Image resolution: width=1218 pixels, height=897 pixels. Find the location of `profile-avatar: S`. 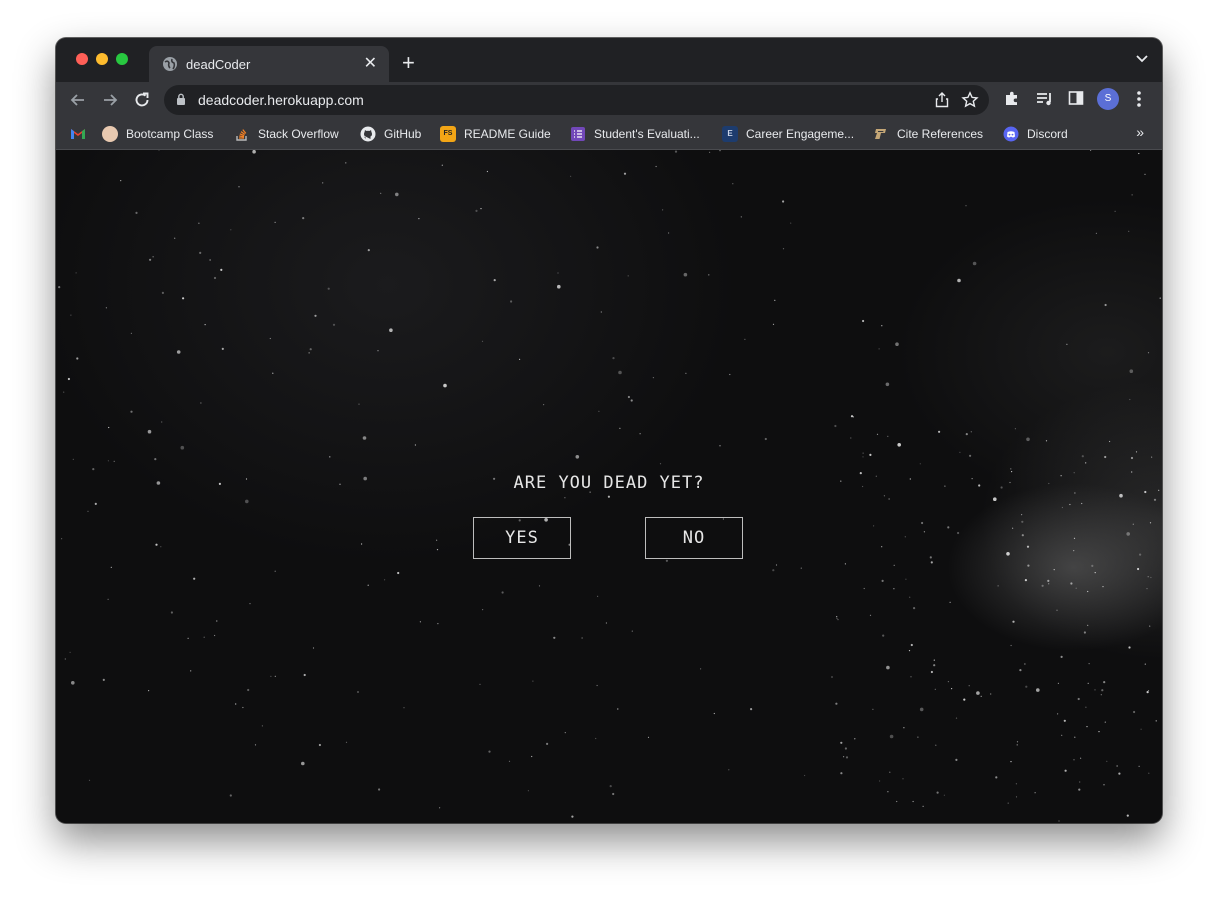

profile-avatar: S is located at coordinates (1108, 99).